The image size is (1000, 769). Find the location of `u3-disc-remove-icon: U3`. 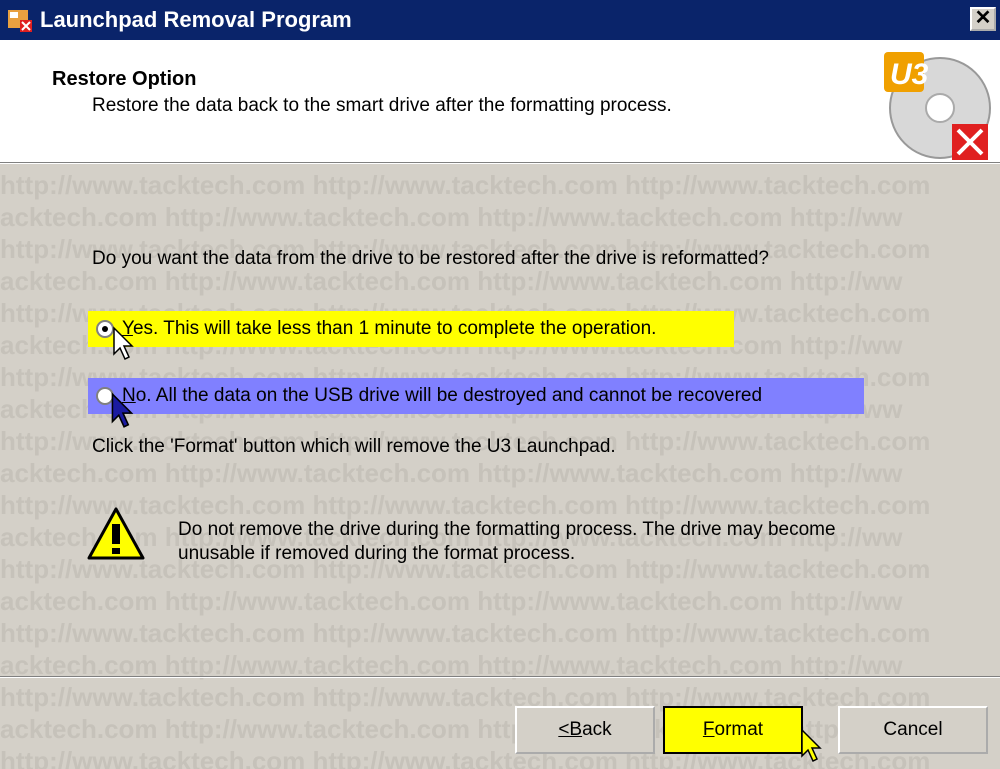

u3-disc-remove-icon: U3 is located at coordinates (937, 106).